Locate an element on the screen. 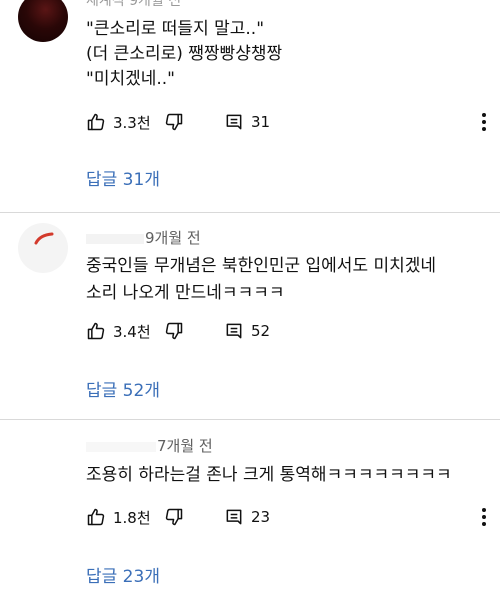  comment-text-line: 조용히 하라는걸 존나 크게 통역해ㅋㅋㅋㅋㅋㅋㅋㅋ is located at coordinates (269, 475).